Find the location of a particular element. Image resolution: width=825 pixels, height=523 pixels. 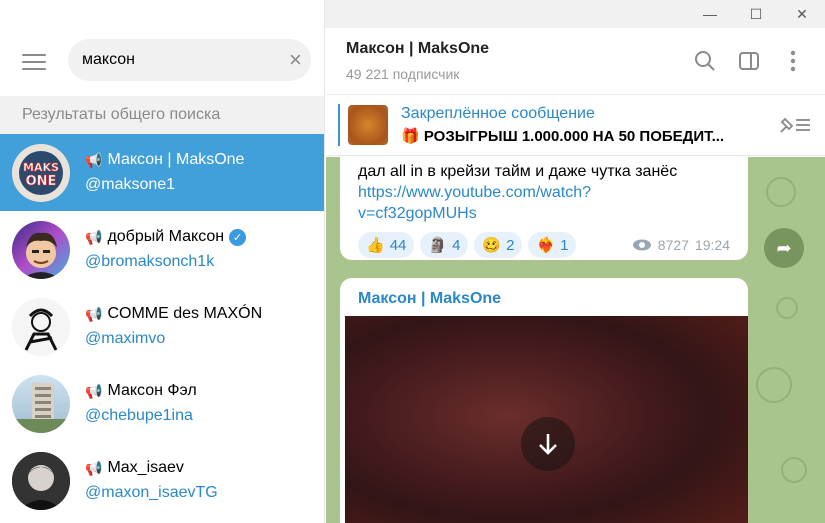

result-handle: @maxon_isaevTG is located at coordinates (151, 492).